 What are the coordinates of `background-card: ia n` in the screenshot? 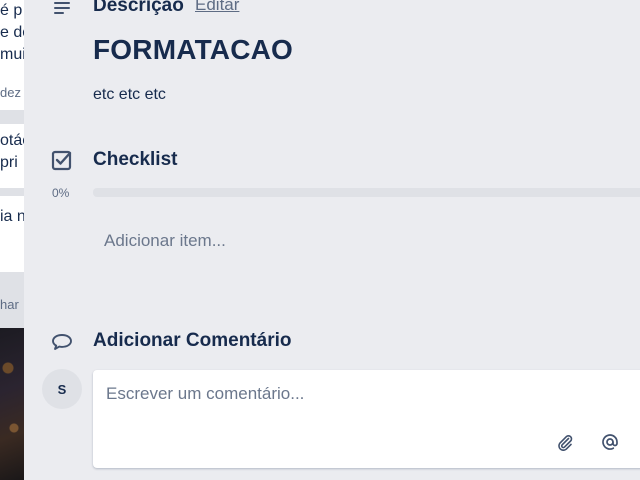 It's located at (12, 234).